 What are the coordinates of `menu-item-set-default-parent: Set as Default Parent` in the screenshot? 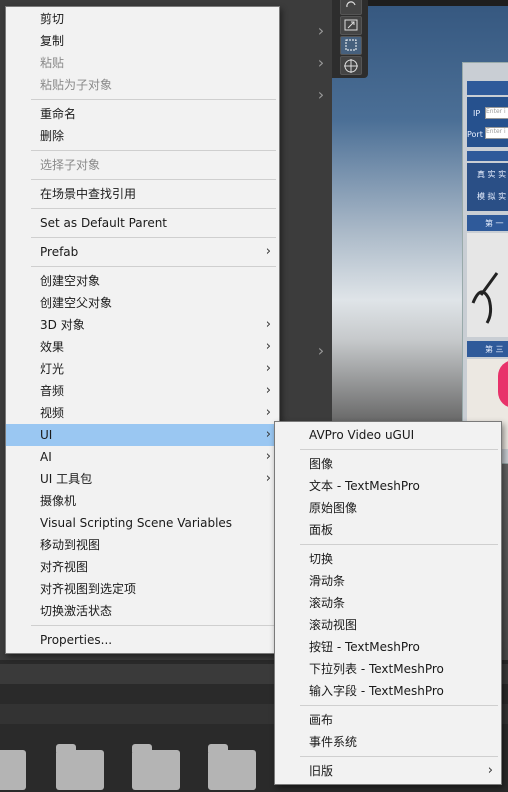 It's located at (142, 223).